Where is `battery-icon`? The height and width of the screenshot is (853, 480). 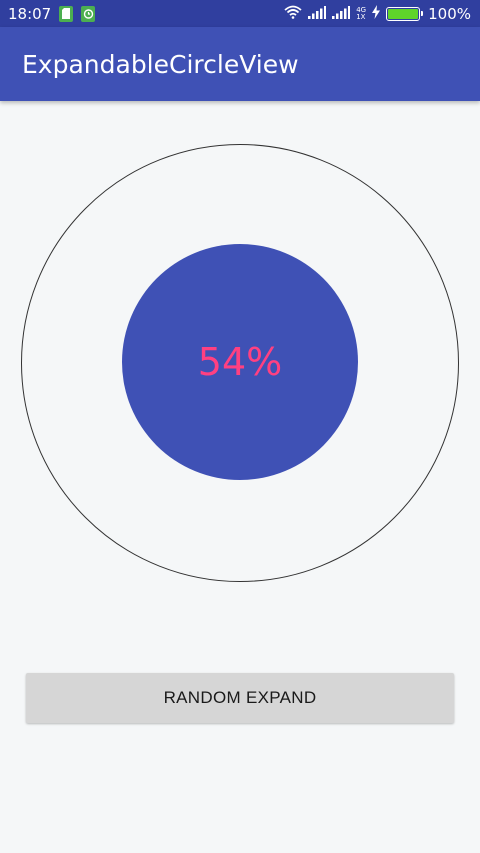
battery-icon is located at coordinates (405, 13).